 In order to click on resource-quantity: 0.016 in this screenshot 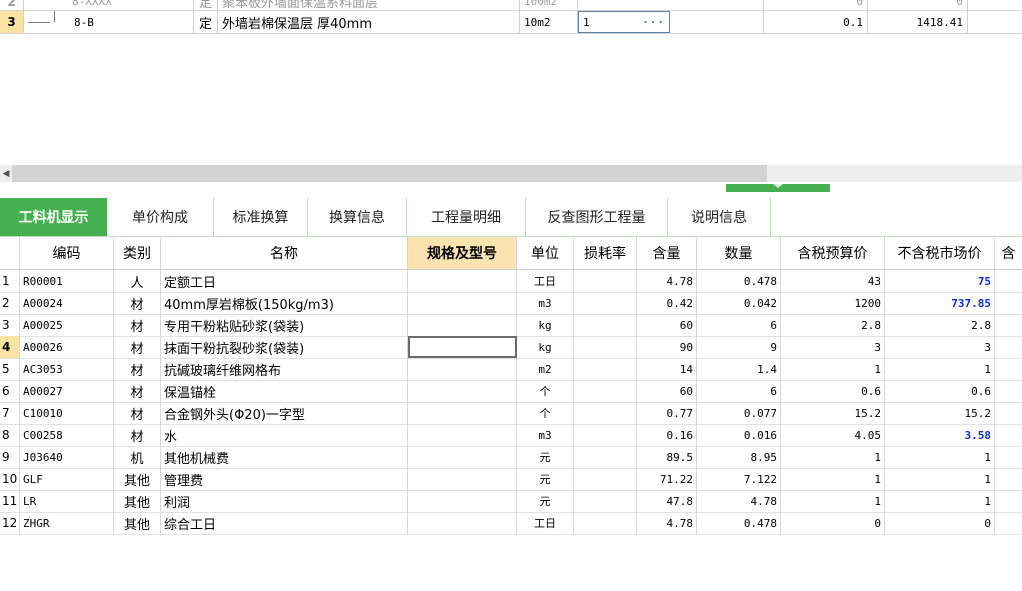, I will do `click(739, 435)`.